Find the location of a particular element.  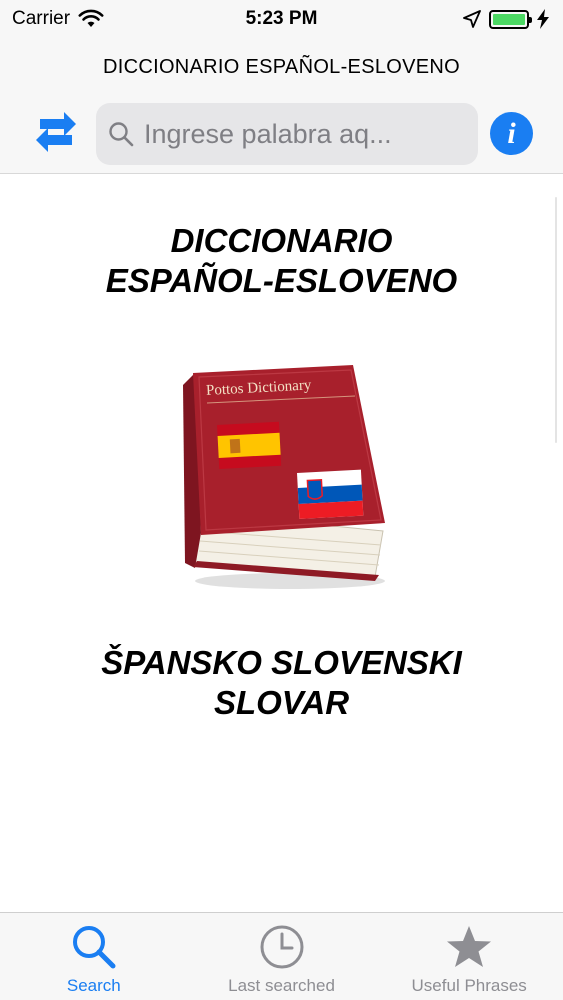

swap-arrows-icon is located at coordinates (56, 132).